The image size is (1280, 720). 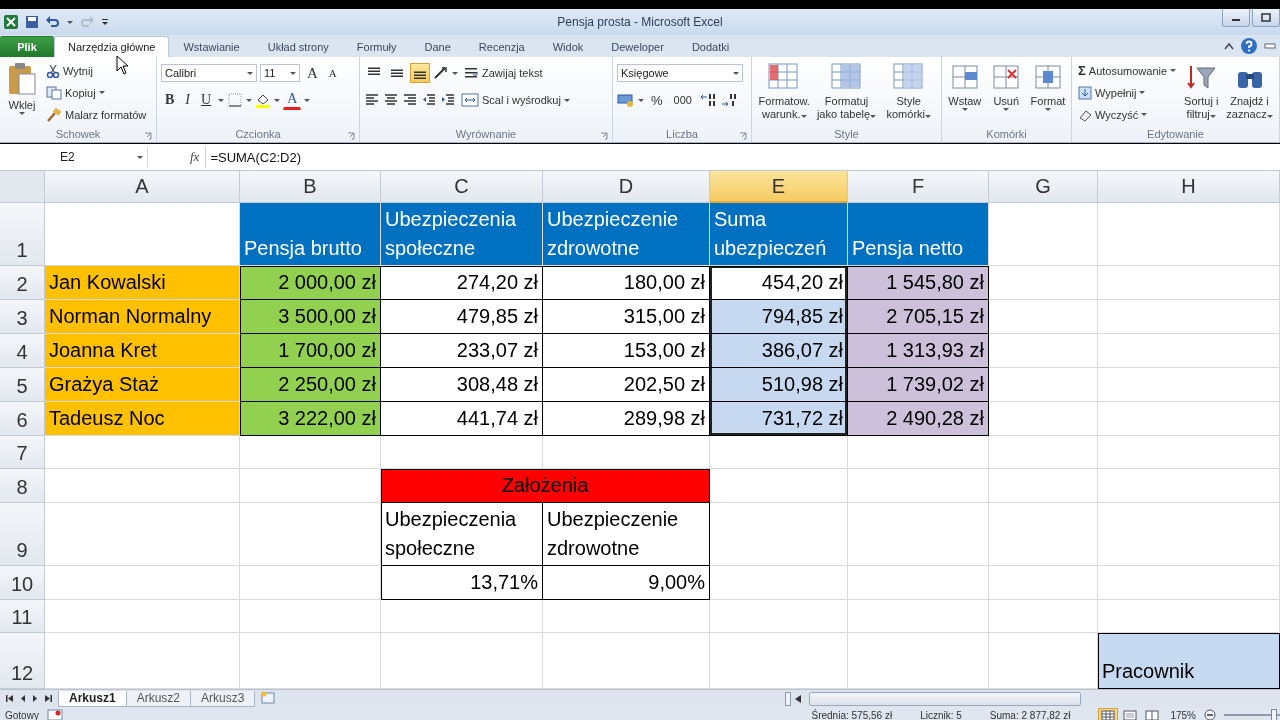 I want to click on sheet-cell: 454,20 zł, so click(x=779, y=283).